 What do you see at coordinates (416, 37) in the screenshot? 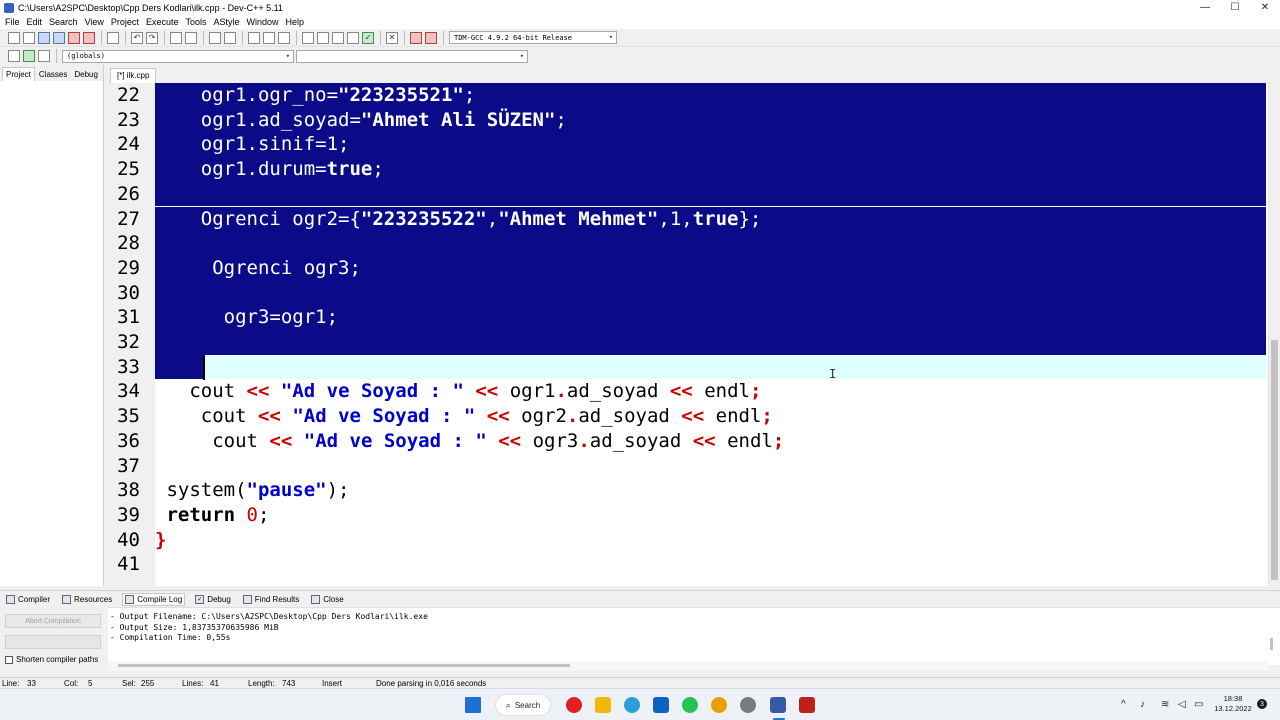
I see `profile-chart-icon` at bounding box center [416, 37].